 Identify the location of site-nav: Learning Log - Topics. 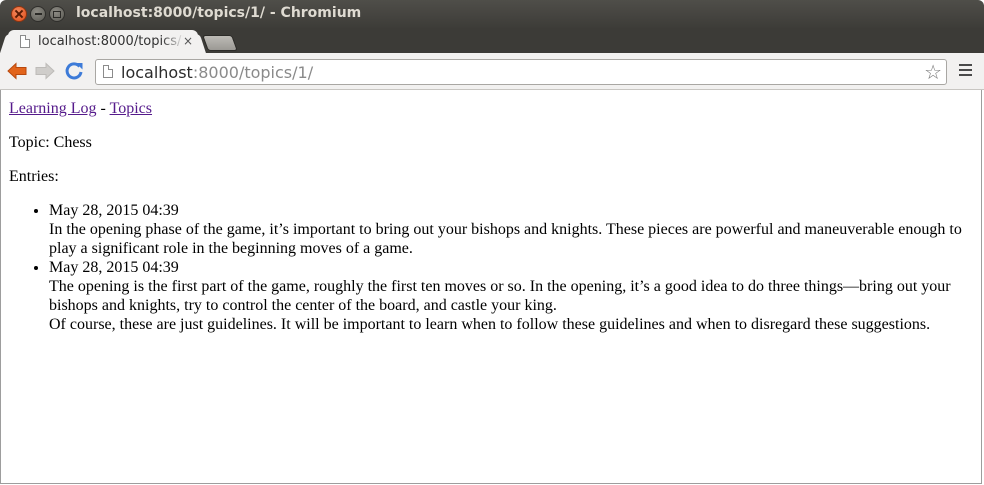
(80, 108).